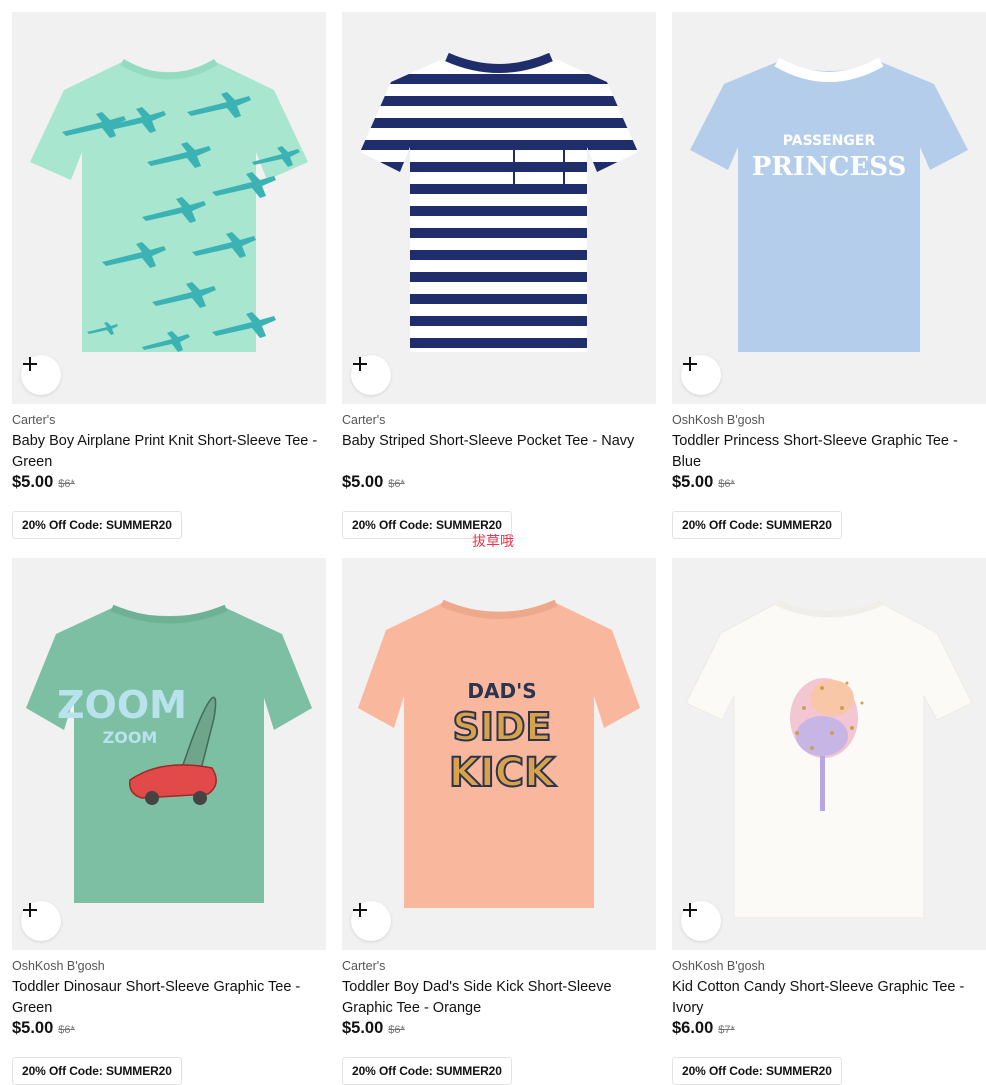 This screenshot has height=1085, width=986. Describe the element at coordinates (693, 1028) in the screenshot. I see `product-price: $6.00` at that location.